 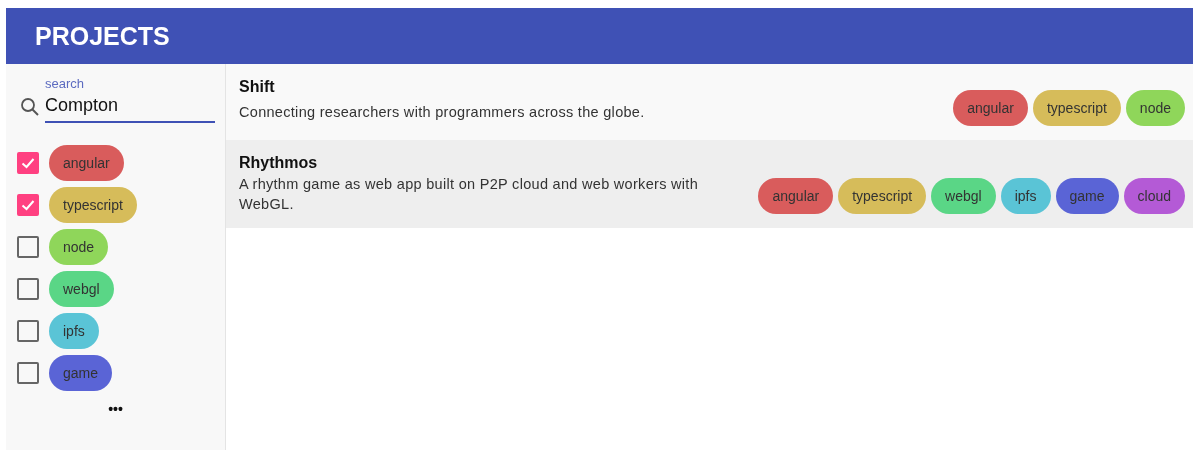 I want to click on project-row: Shift Connecting researchers with programmers across the globe. angular typescript node, so click(x=709, y=102).